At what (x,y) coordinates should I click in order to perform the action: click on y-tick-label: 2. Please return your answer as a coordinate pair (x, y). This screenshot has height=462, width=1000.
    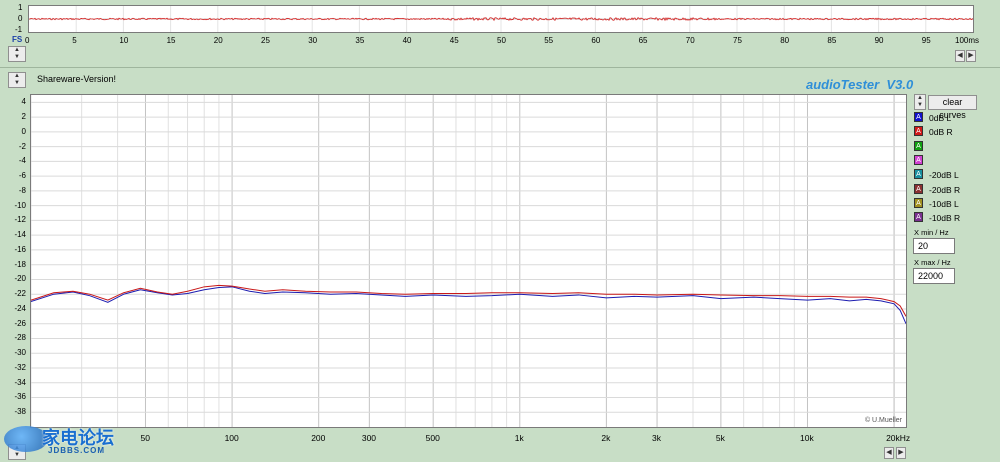
    Looking at the image, I should click on (23, 117).